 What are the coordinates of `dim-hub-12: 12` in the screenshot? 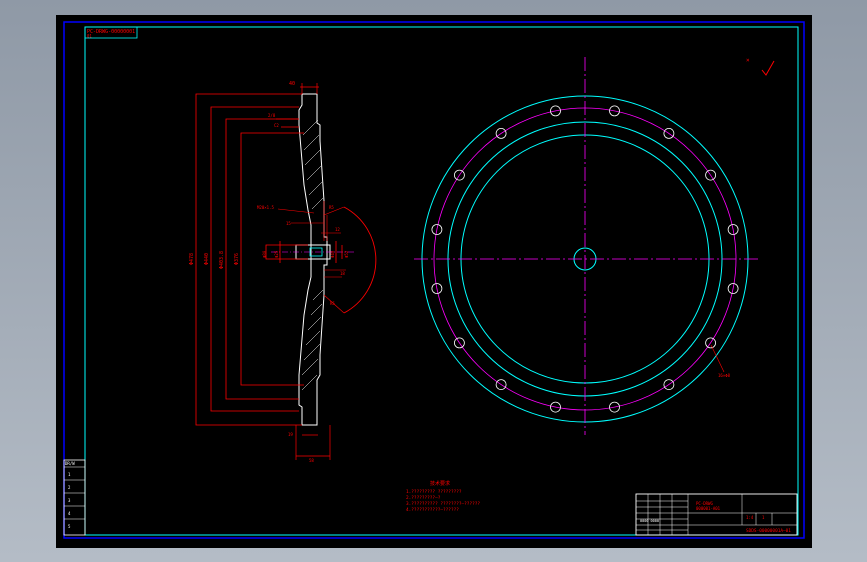 It's located at (337, 229).